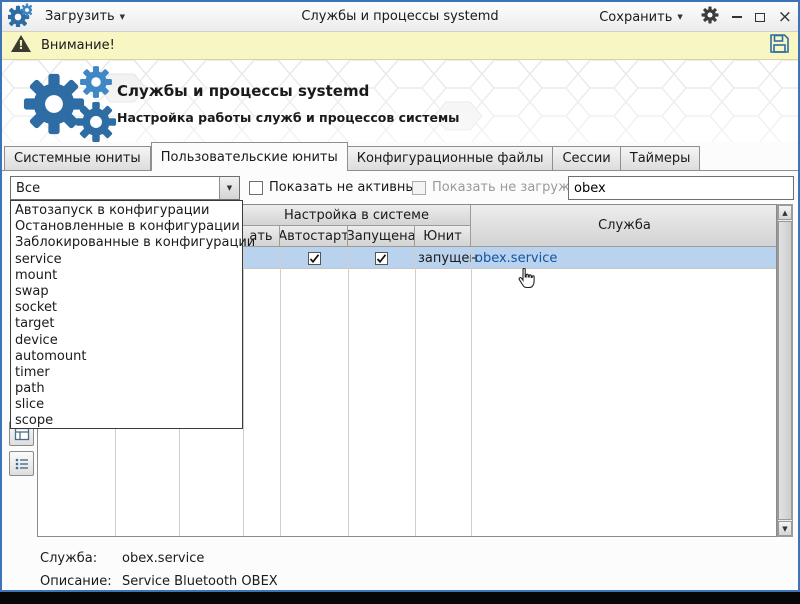 The image size is (800, 604). What do you see at coordinates (126, 405) in the screenshot?
I see `dropdown-item: slice` at bounding box center [126, 405].